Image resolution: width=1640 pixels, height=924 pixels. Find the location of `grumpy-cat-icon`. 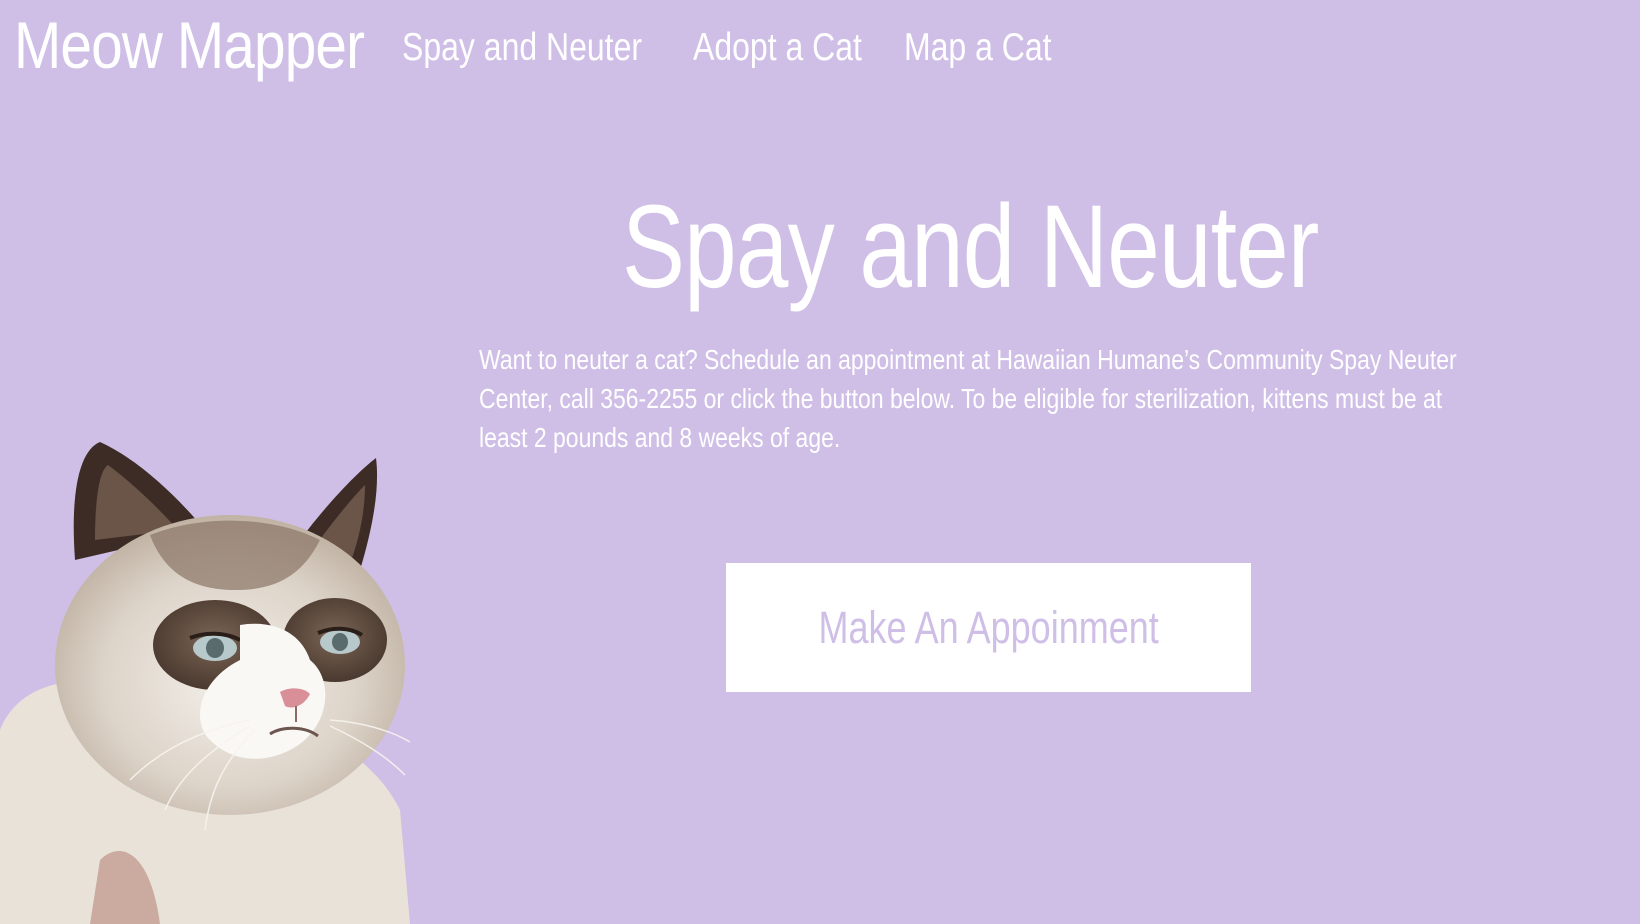

grumpy-cat-icon is located at coordinates (205, 683).